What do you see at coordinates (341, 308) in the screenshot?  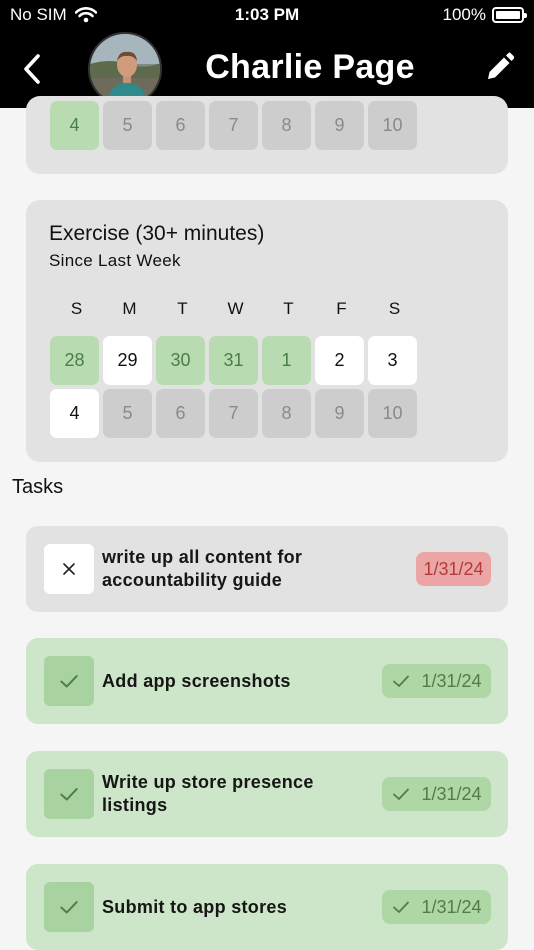 I see `weekday-label: F` at bounding box center [341, 308].